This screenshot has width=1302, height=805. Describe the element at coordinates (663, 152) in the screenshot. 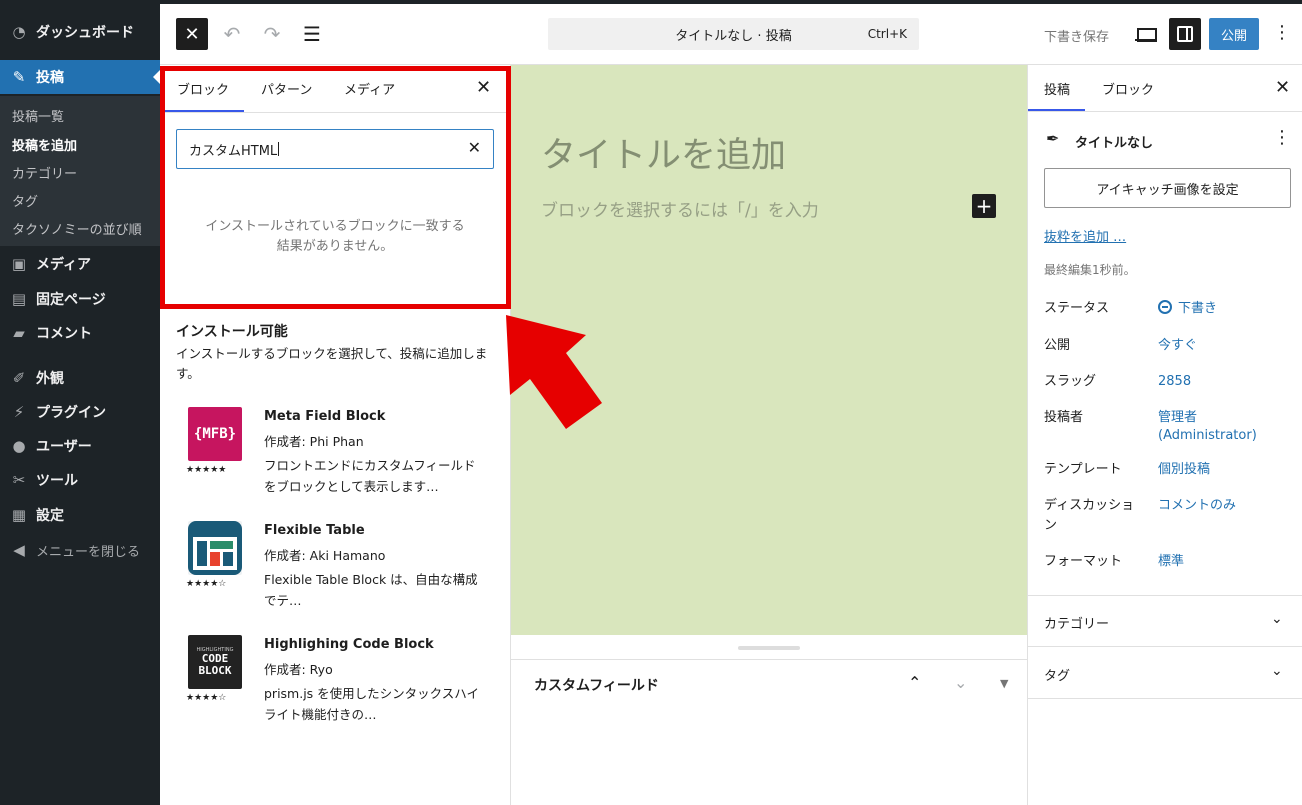

I see `post-title-placeholder: タイトルを追加` at that location.